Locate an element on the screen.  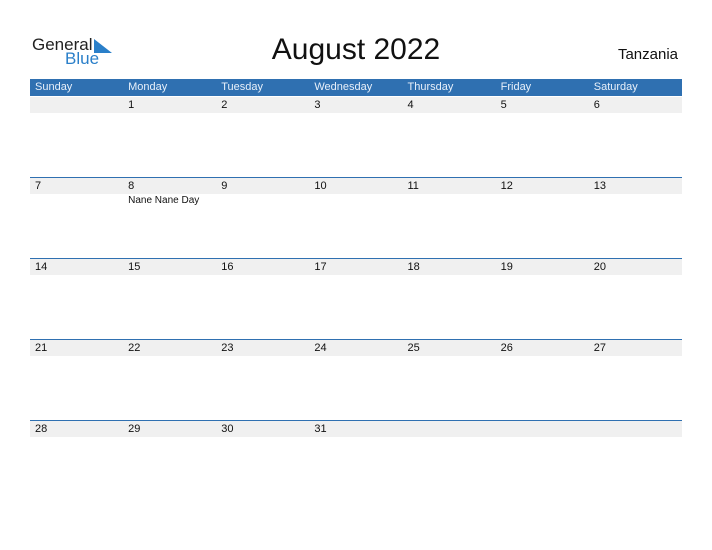
date-cell: 22 is located at coordinates (134, 348).